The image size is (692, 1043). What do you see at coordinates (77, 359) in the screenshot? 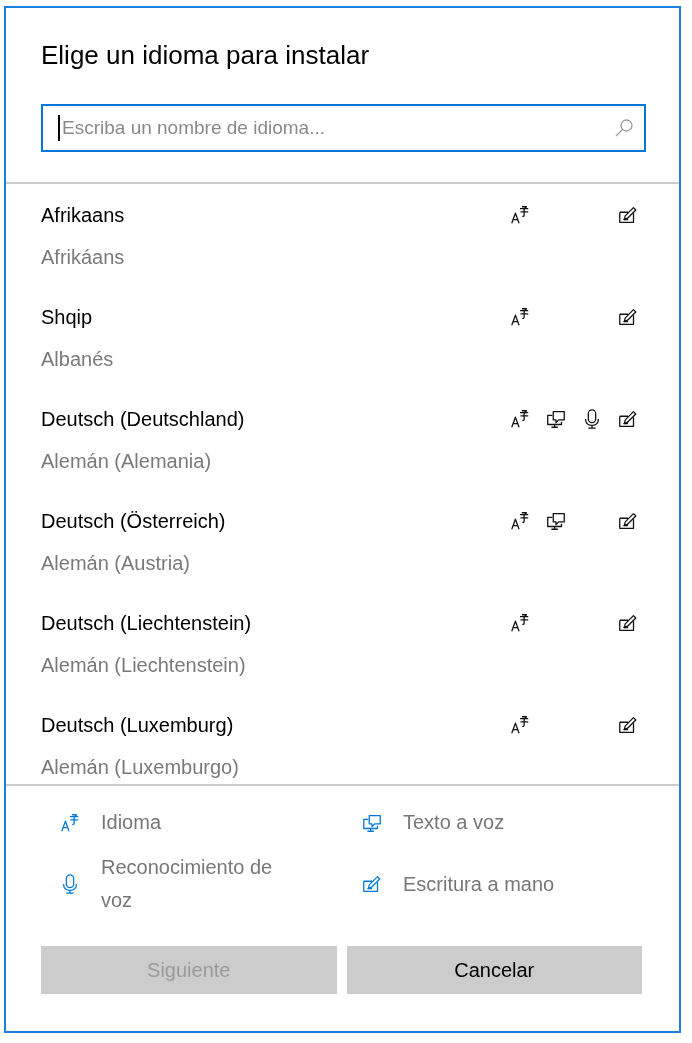
I see `language-localized-name: Albanés` at bounding box center [77, 359].